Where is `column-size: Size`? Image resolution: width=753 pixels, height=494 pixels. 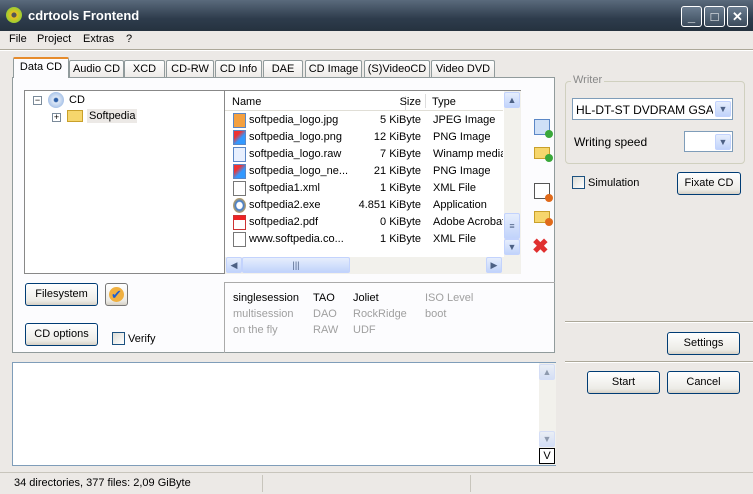 column-size: Size is located at coordinates (410, 102).